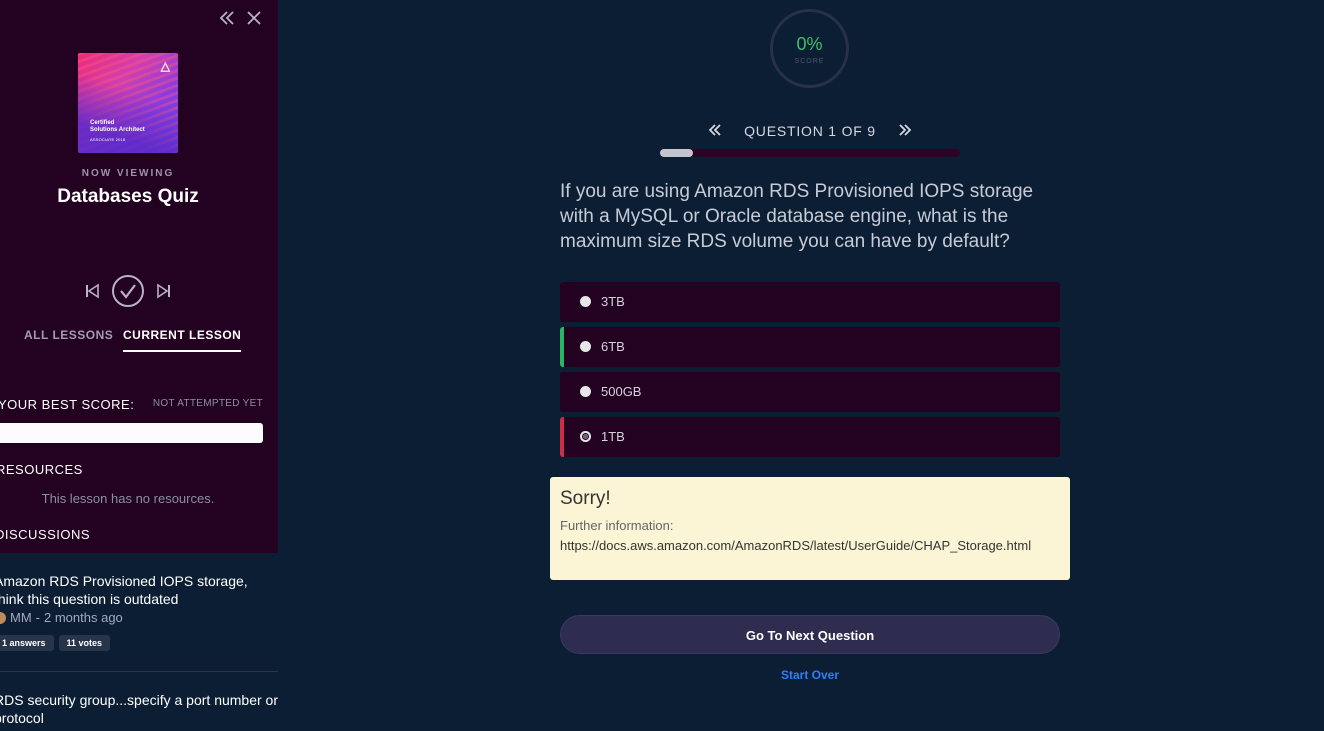 The height and width of the screenshot is (731, 1324). Describe the element at coordinates (676, 153) in the screenshot. I see `quiz-progress-fill` at that location.